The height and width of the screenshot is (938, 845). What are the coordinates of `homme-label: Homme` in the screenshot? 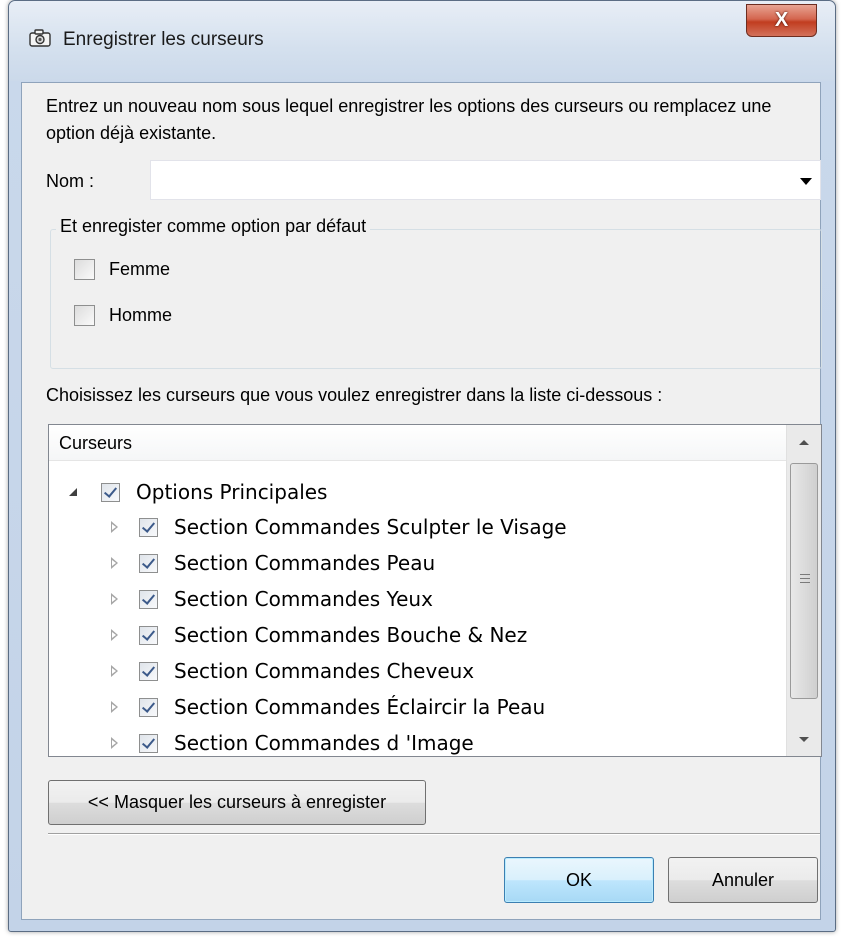 It's located at (141, 314).